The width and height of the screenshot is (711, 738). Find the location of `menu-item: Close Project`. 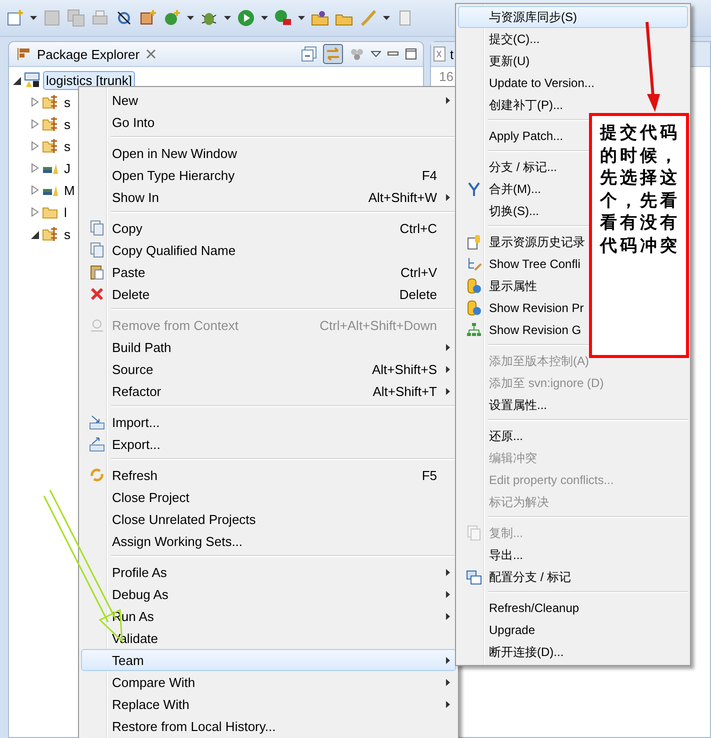

menu-item: Close Project is located at coordinates (268, 497).